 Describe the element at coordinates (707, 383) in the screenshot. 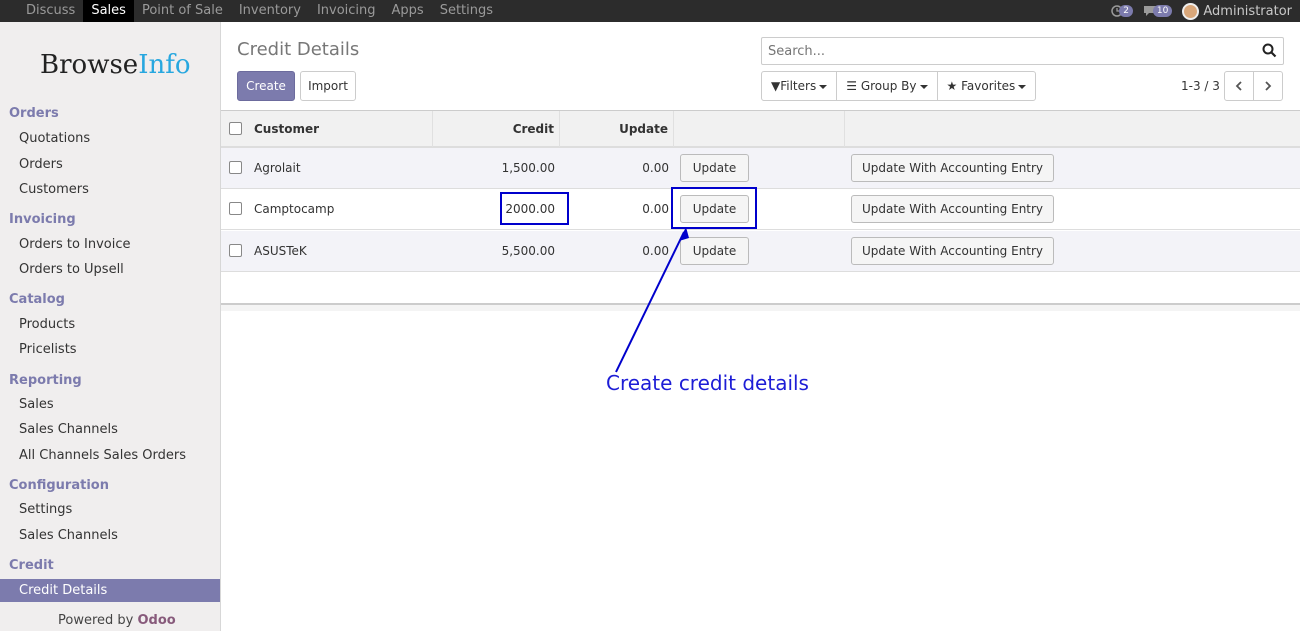

I see `annotation-text: Create credit details` at that location.